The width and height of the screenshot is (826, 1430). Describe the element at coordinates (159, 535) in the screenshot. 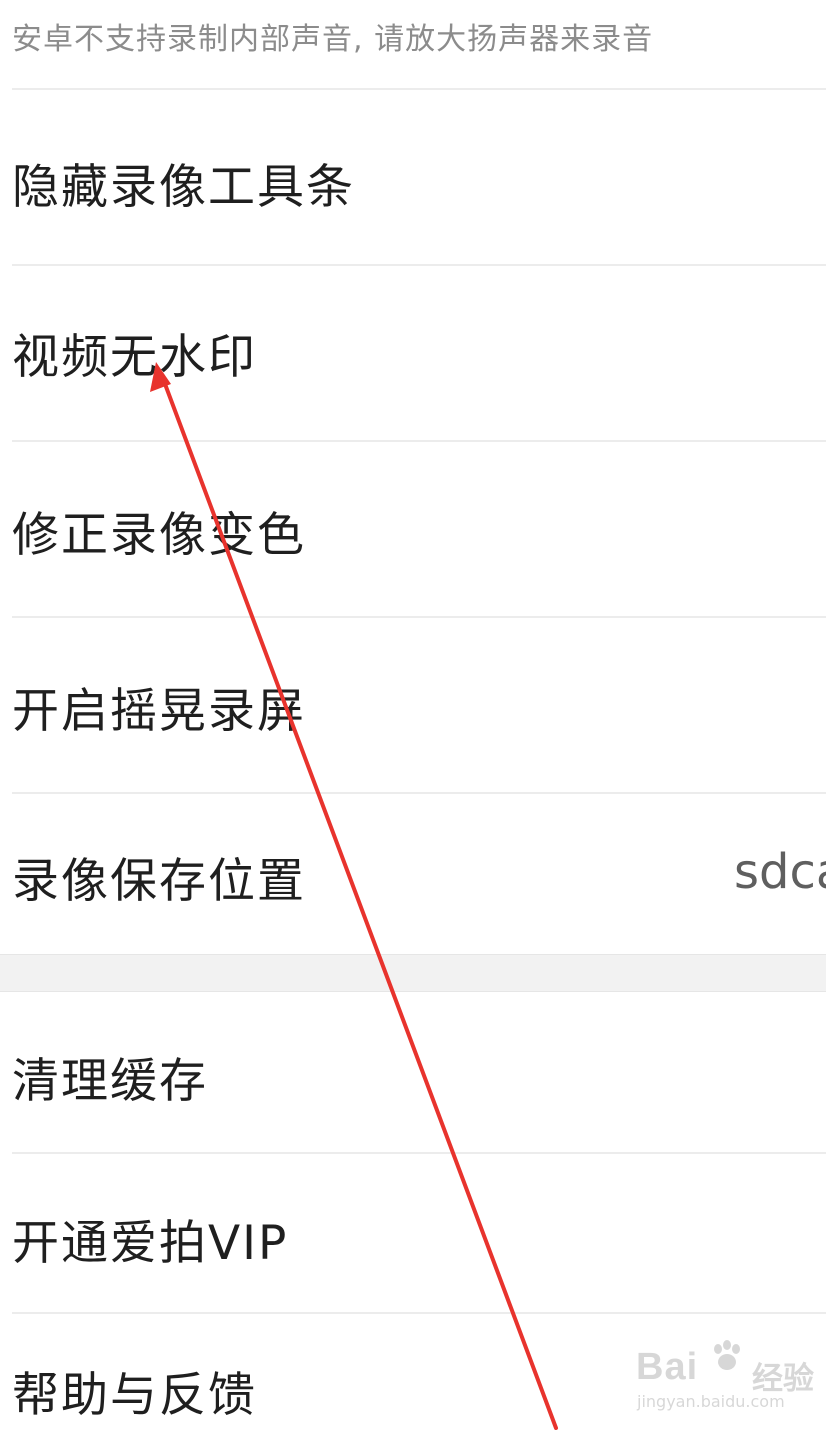

I see `setting-label-fix-color: 修正录像变色` at that location.